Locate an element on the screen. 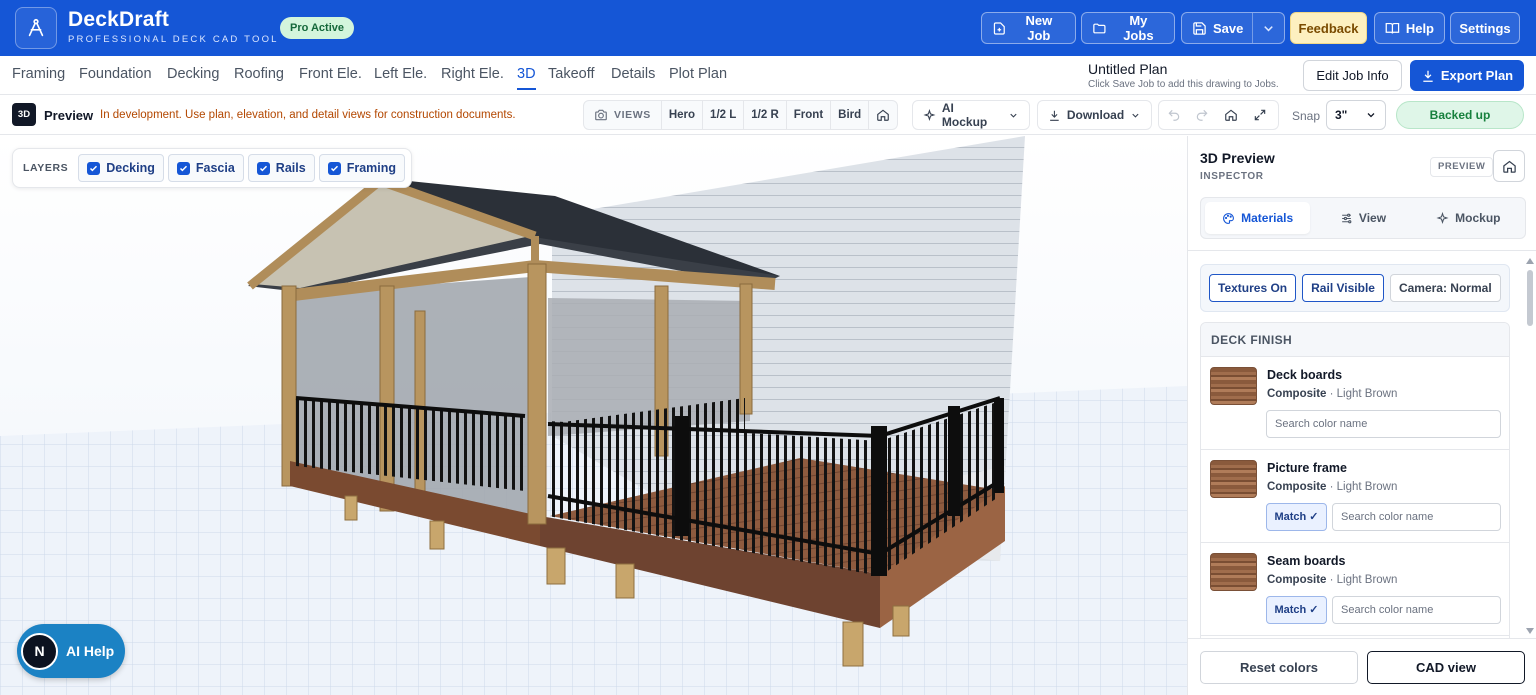 The image size is (1536, 695). reset-view-home-icon is located at coordinates (1231, 115).